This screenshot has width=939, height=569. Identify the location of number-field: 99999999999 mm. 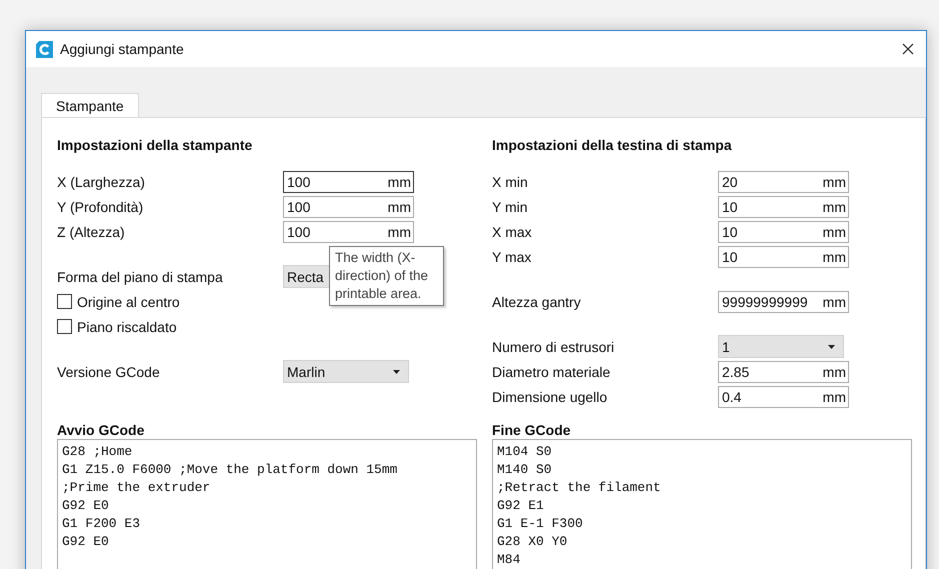
(783, 301).